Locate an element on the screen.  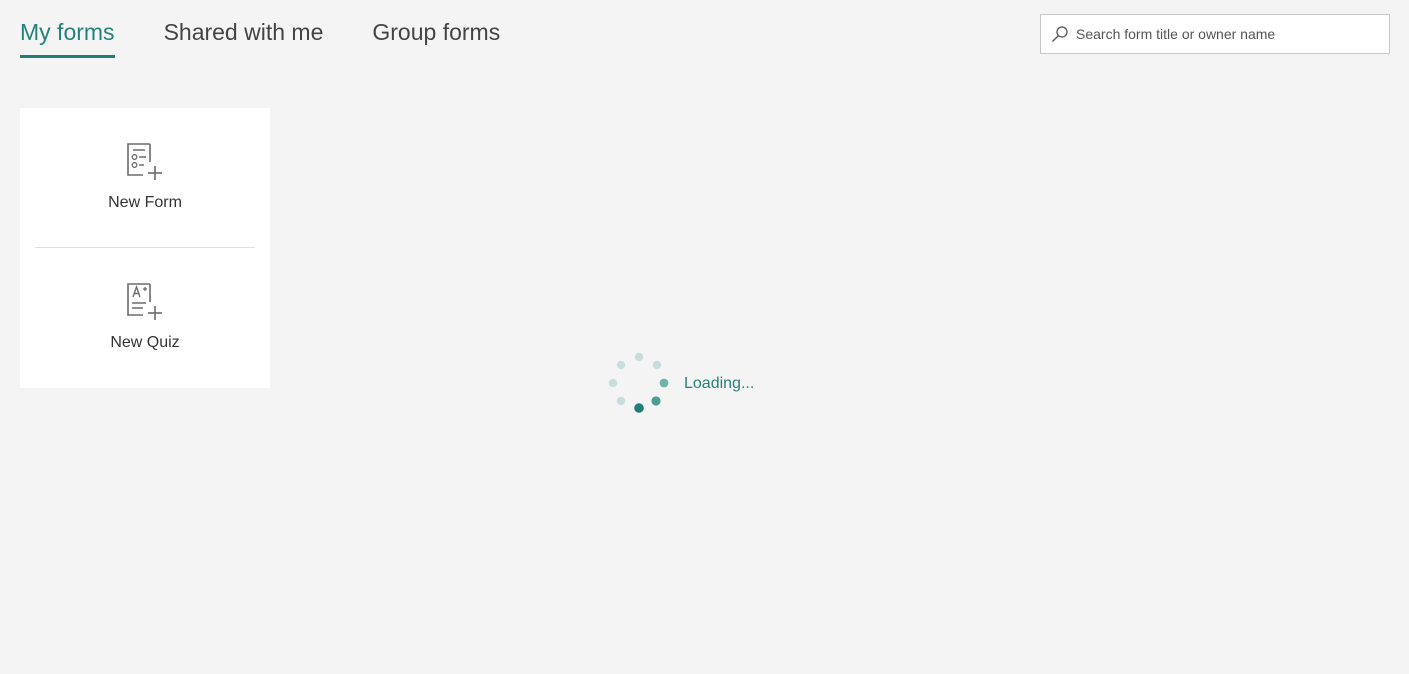
tab-bar: My forms Shared with me Group forms is located at coordinates (284, 30).